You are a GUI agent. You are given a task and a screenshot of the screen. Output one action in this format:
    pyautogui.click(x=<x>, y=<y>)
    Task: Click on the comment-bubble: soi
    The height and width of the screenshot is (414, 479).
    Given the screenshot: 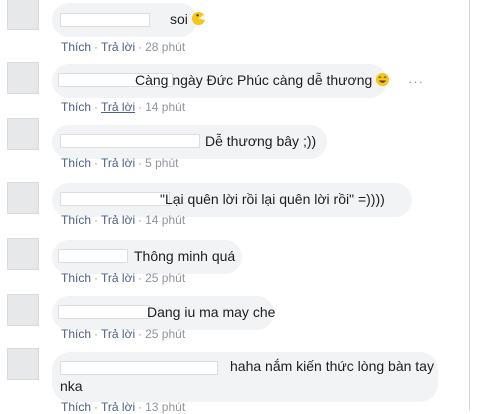 What is the action you would take?
    pyautogui.click(x=128, y=20)
    